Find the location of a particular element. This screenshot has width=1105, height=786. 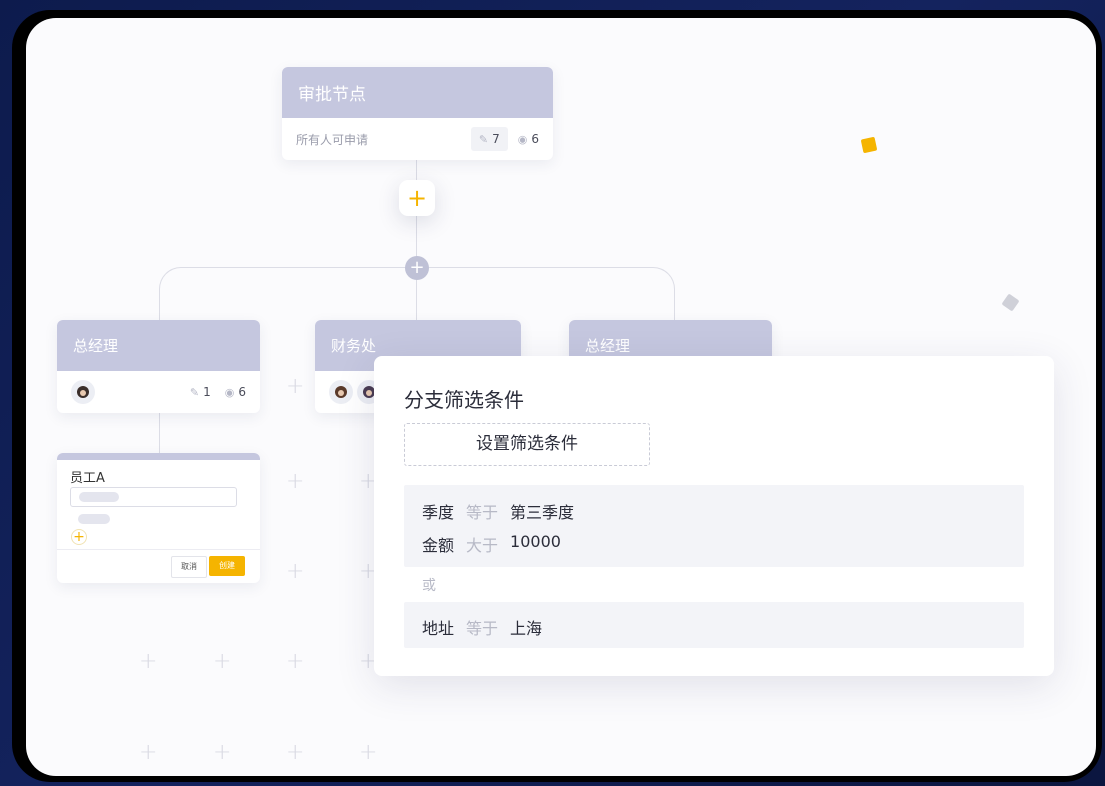

condition-group: 地址 等于 上海 is located at coordinates (714, 625).